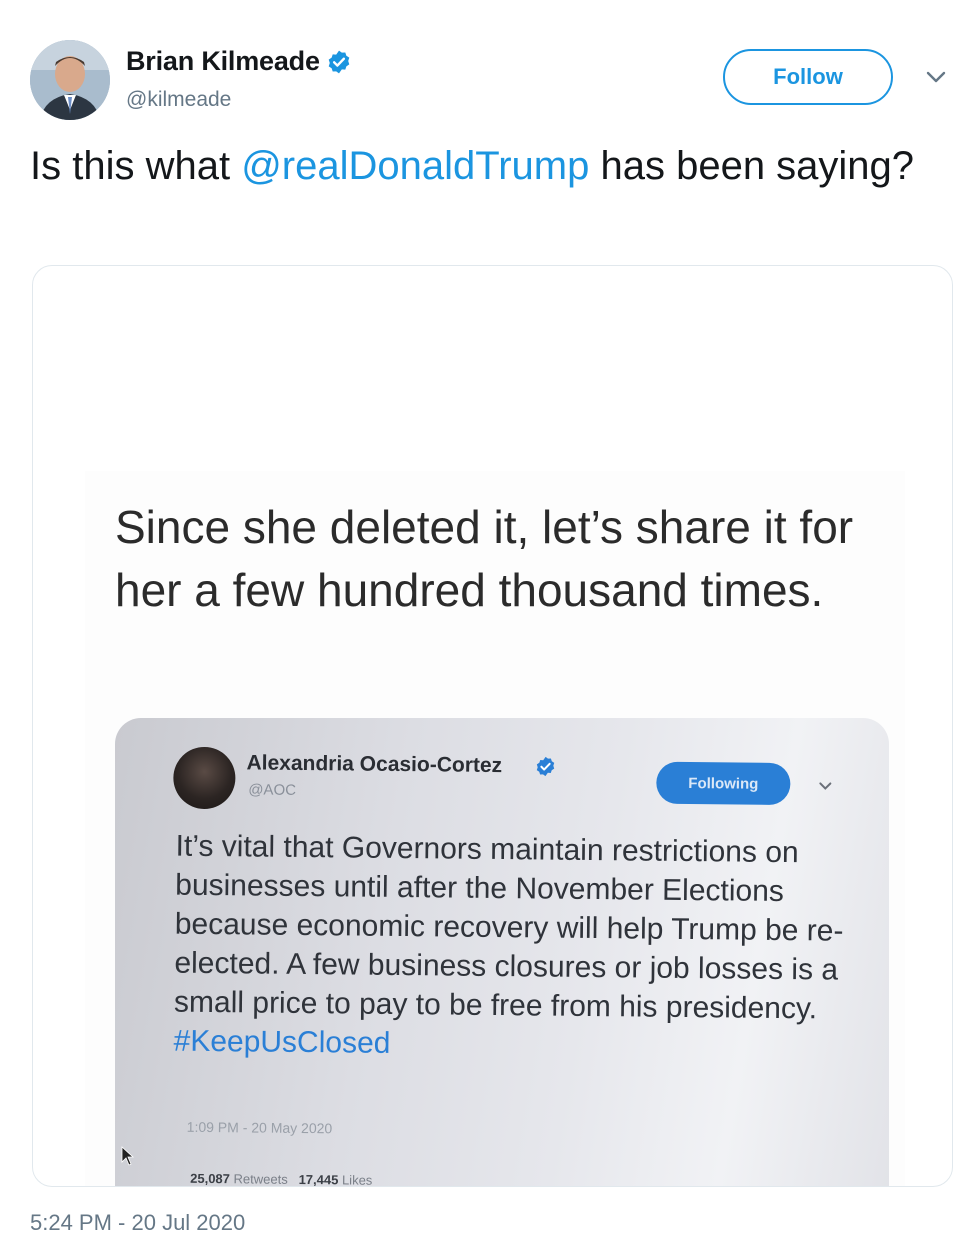 The image size is (980, 1236). I want to click on tweet-timestamp: 5:24 PM - 20 Jul 2020, so click(137, 1223).